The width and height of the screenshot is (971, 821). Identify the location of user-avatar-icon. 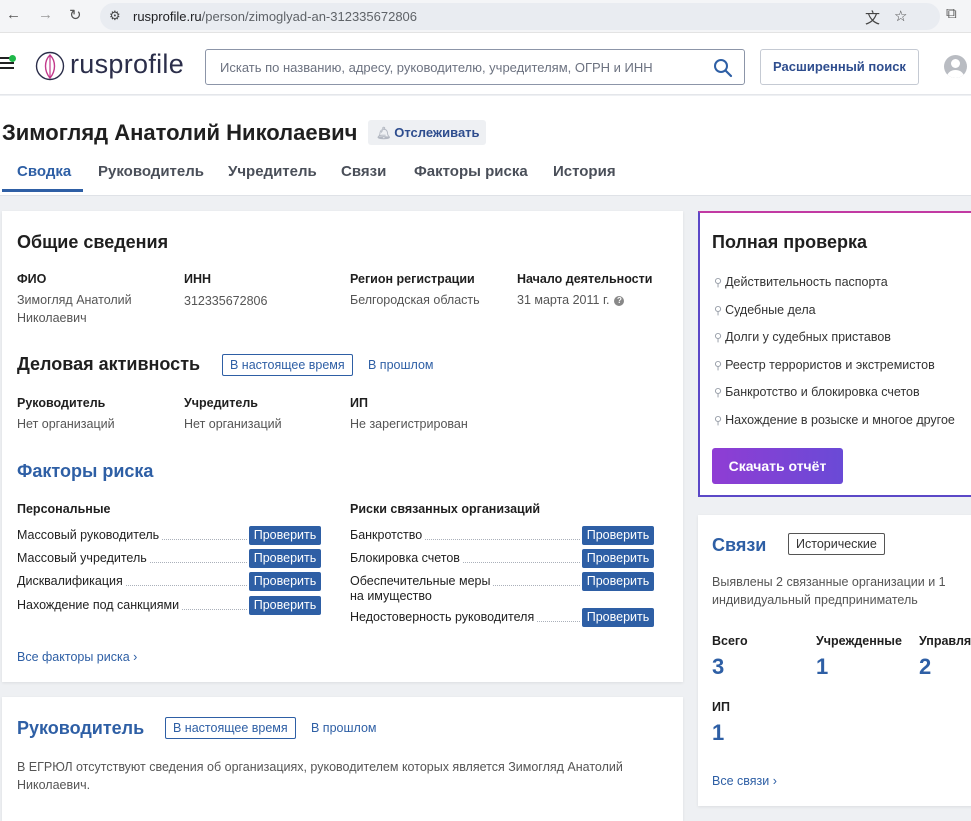
(955, 66).